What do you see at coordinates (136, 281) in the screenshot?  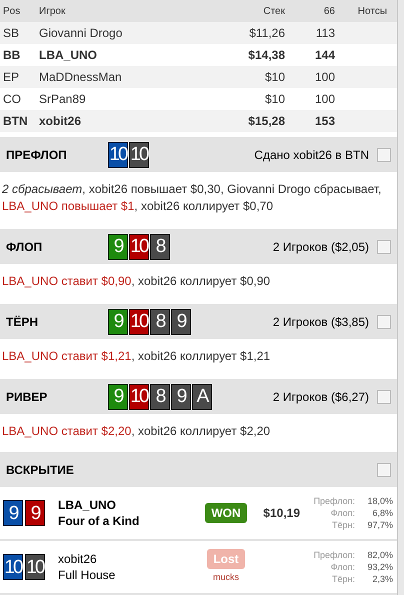 I see `action-text: LBA_UNO ставит $0,90, xobit26 коллирует $0,90` at bounding box center [136, 281].